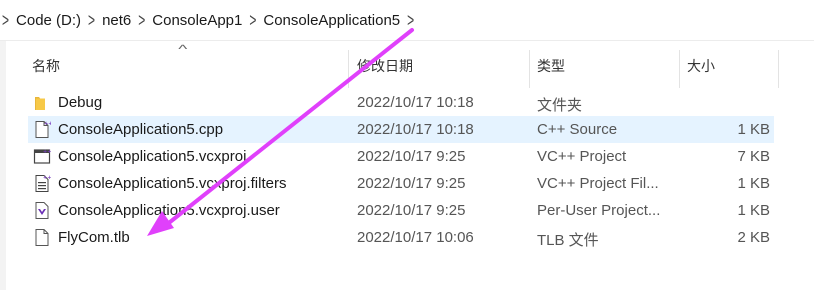 Image resolution: width=814 pixels, height=290 pixels. Describe the element at coordinates (48, 20) in the screenshot. I see `breadcrumb-item-drive: Code (D:)` at that location.